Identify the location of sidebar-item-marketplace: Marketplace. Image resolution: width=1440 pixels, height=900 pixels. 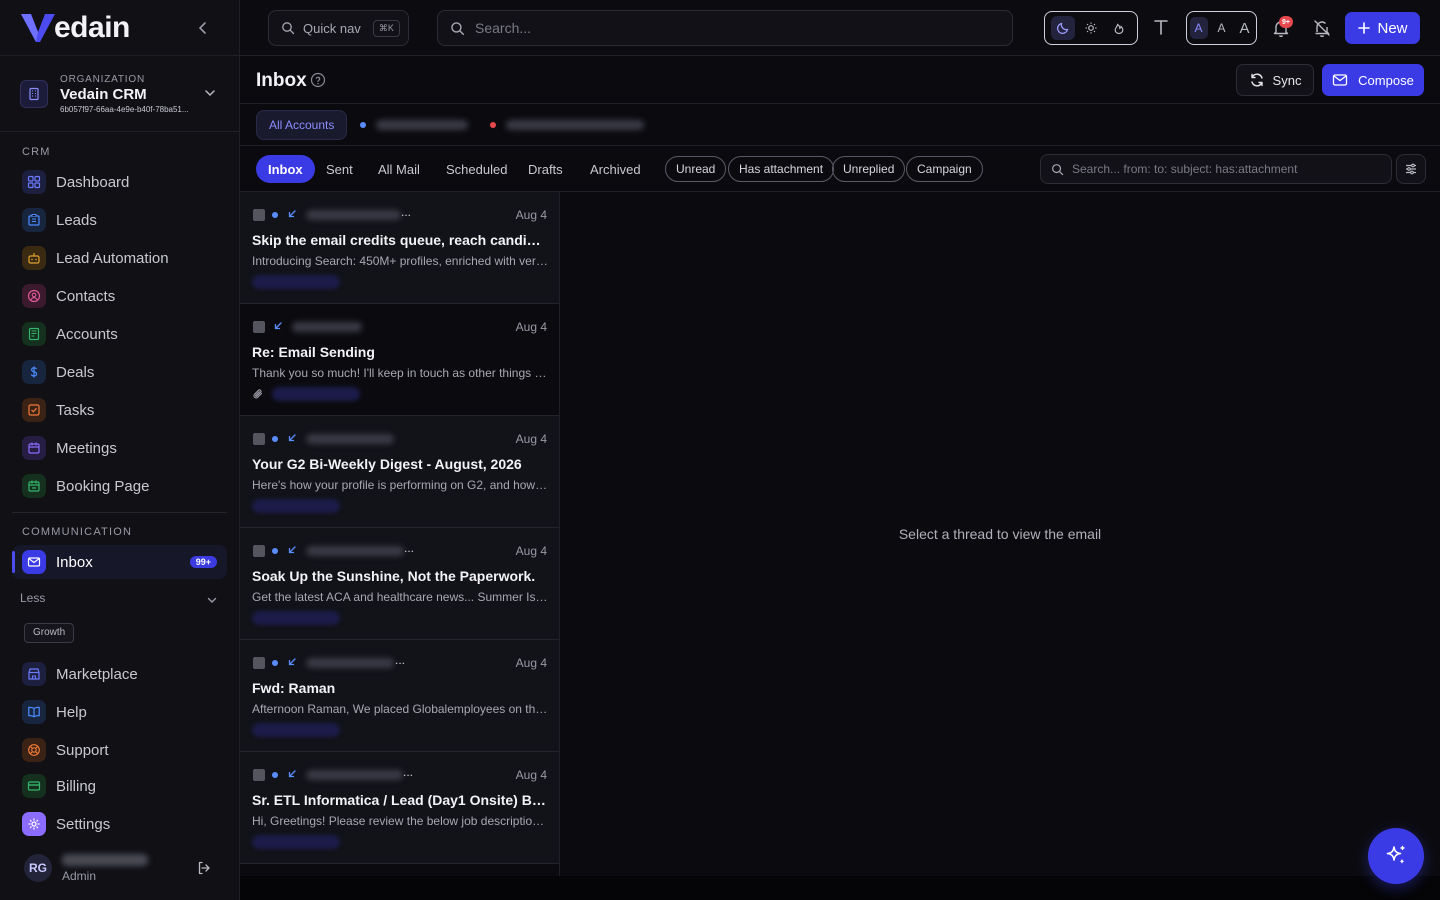
(119, 674).